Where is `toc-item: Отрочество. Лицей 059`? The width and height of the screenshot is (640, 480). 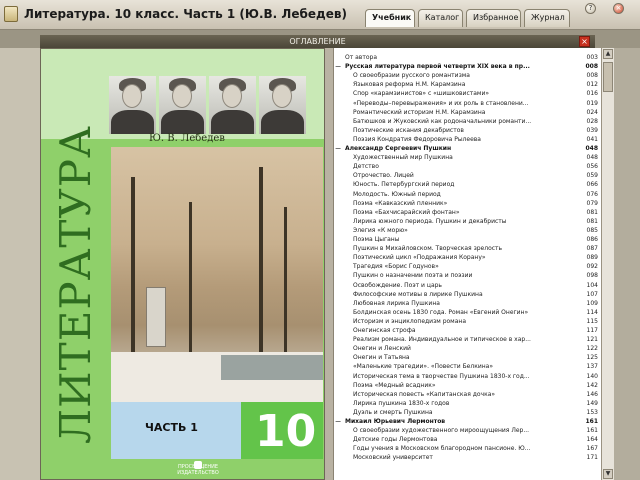 toc-item: Отрочество. Лицей 059 is located at coordinates (468, 175).